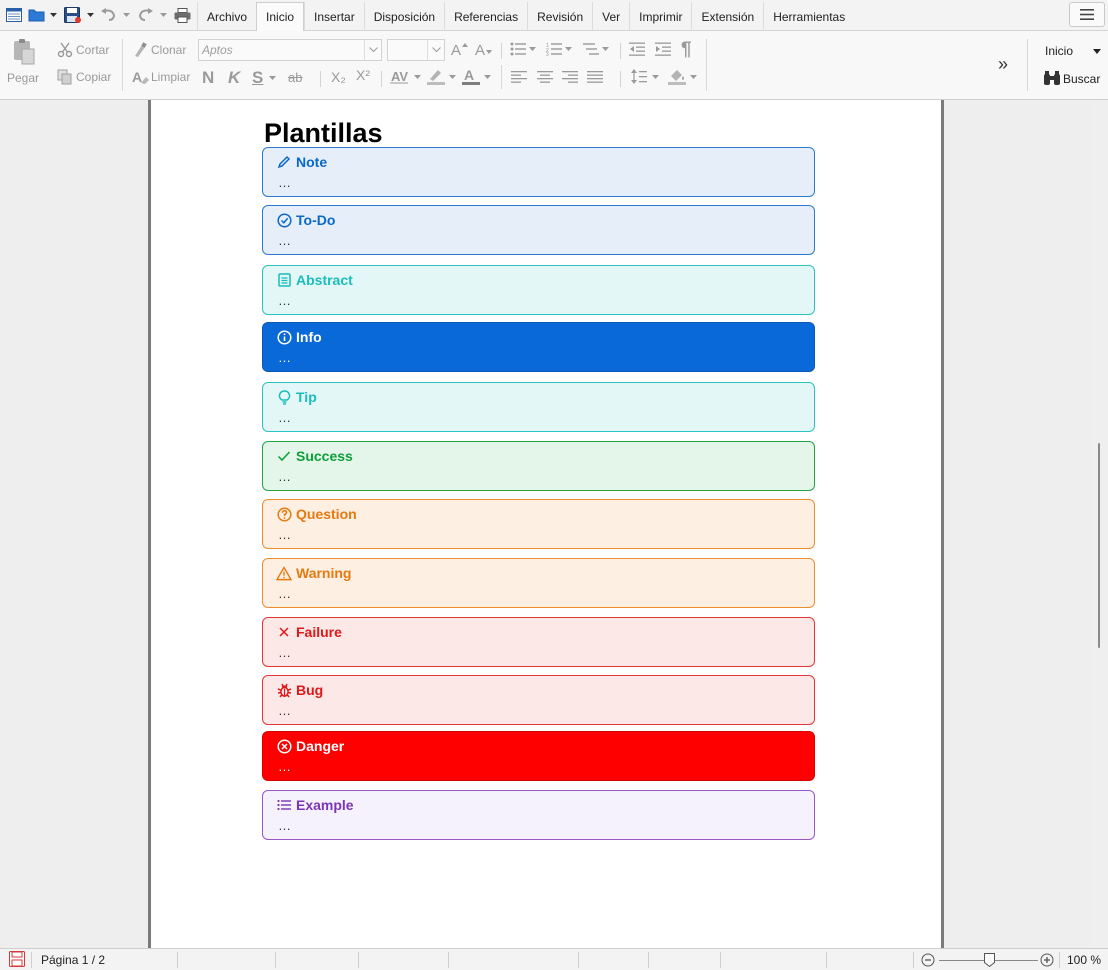 This screenshot has width=1108, height=970. Describe the element at coordinates (320, 746) in the screenshot. I see `callout-title: Danger` at that location.